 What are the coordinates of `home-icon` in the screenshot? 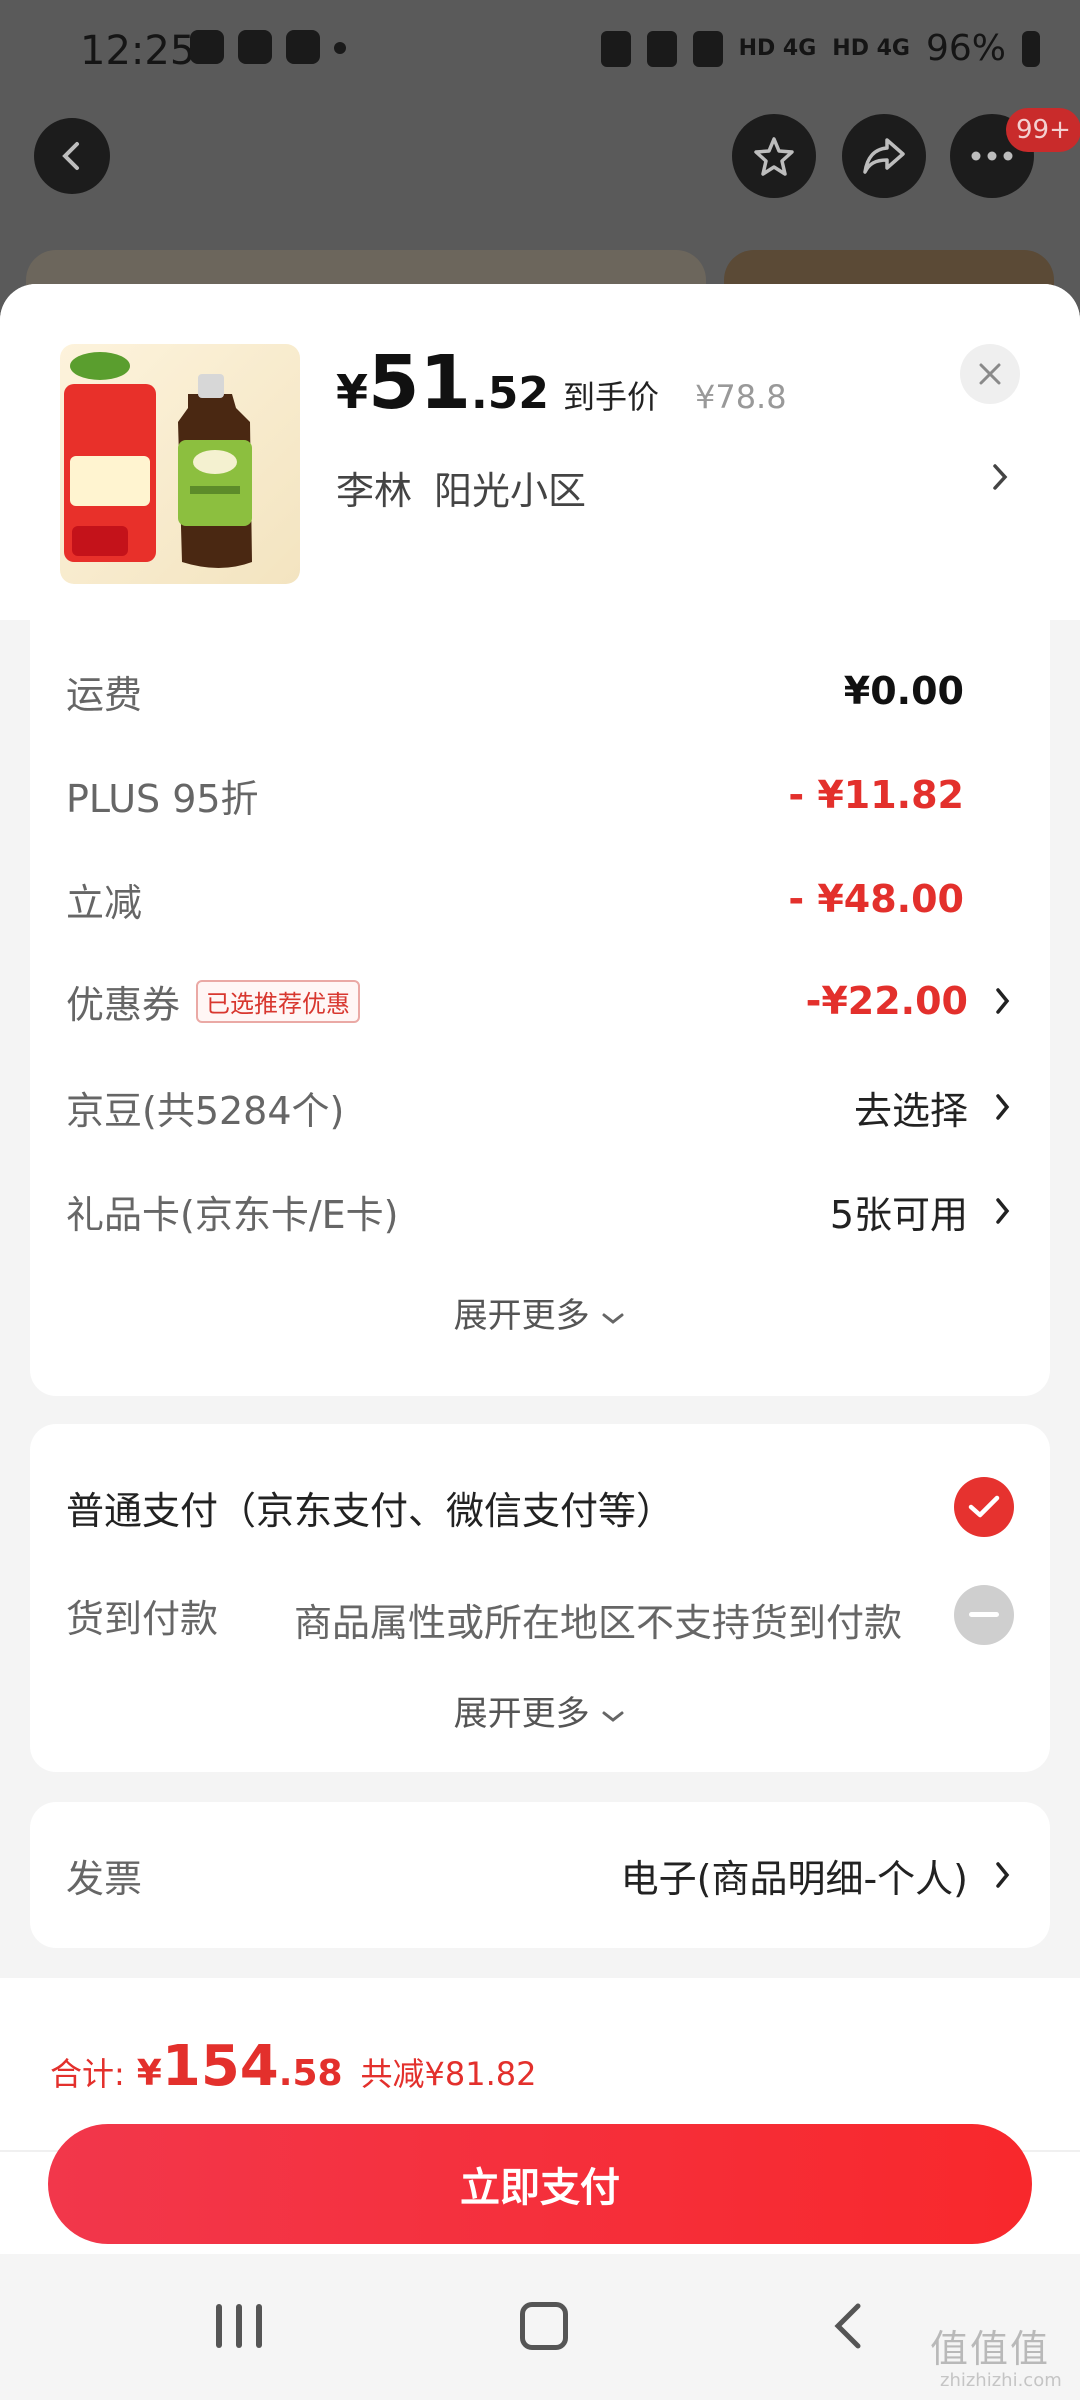 It's located at (544, 2326).